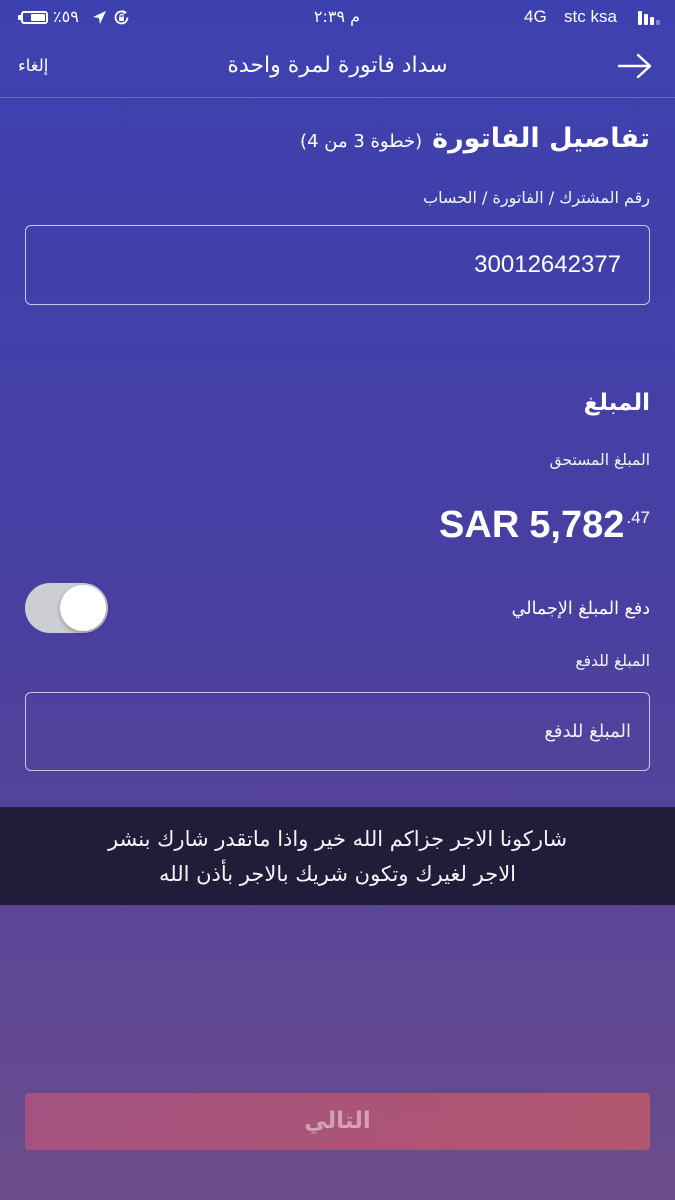  Describe the element at coordinates (536, 197) in the screenshot. I see `account-number-label: رقم المشترك / الفاتورة / الحساب` at that location.